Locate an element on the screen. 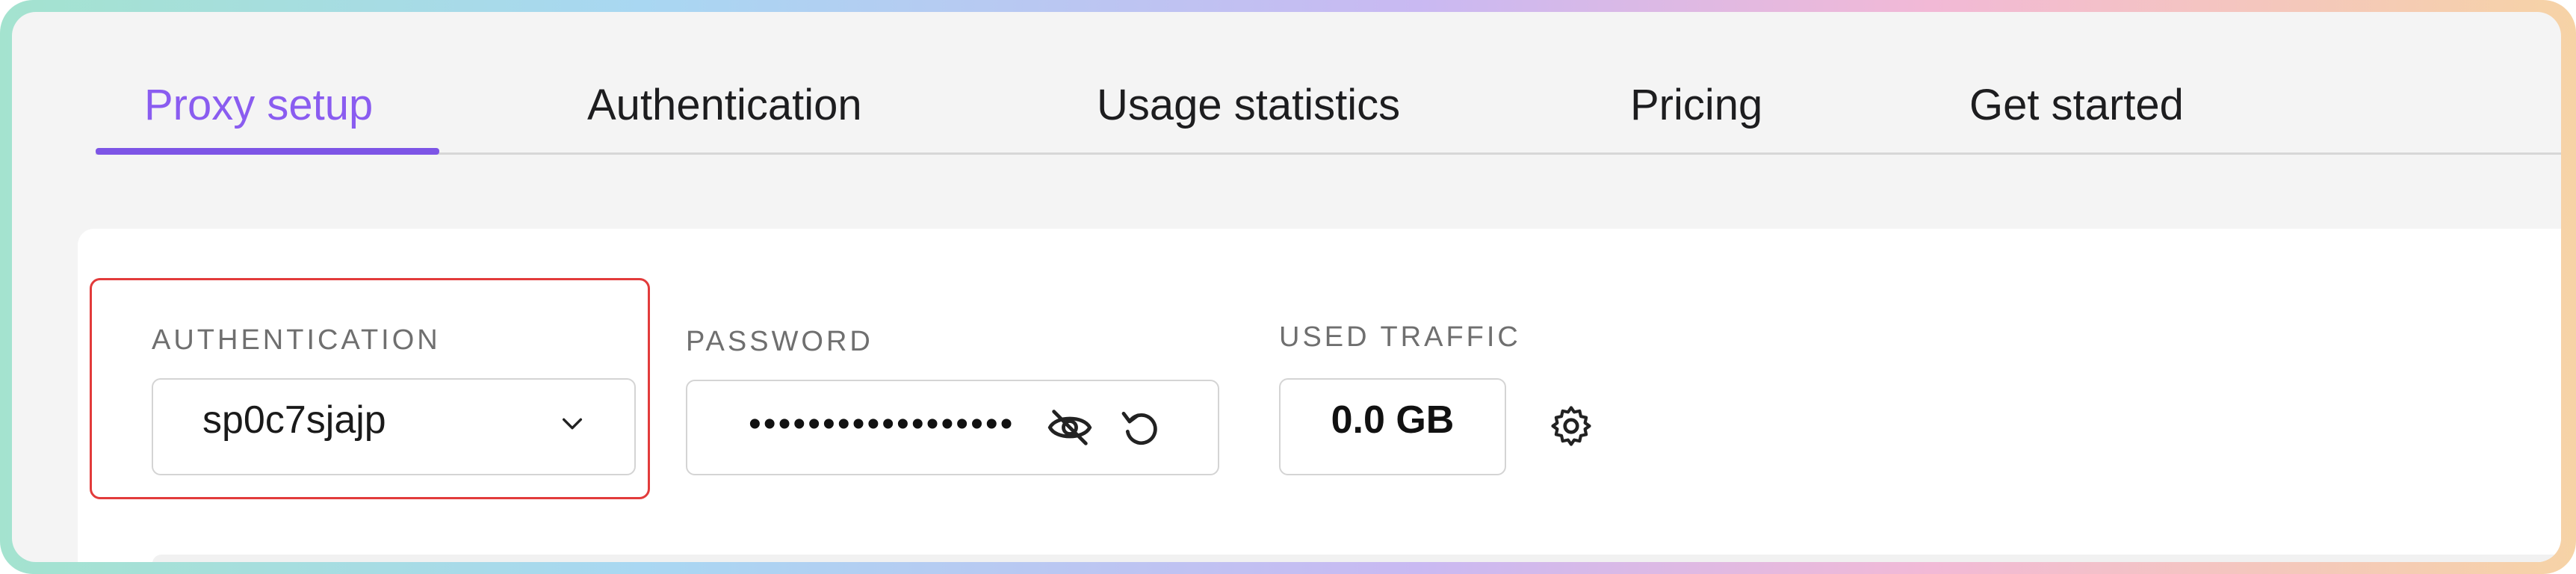 This screenshot has width=2576, height=574. chevron-down-icon is located at coordinates (572, 424).